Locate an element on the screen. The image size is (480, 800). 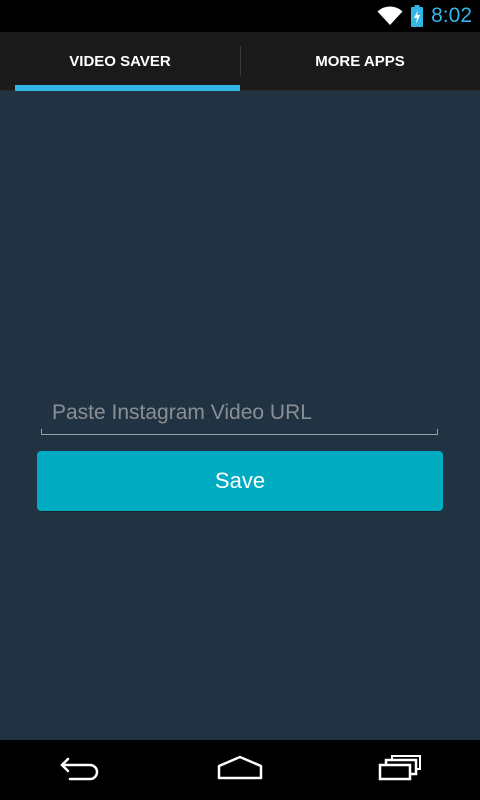
recent-apps-button is located at coordinates (400, 770).